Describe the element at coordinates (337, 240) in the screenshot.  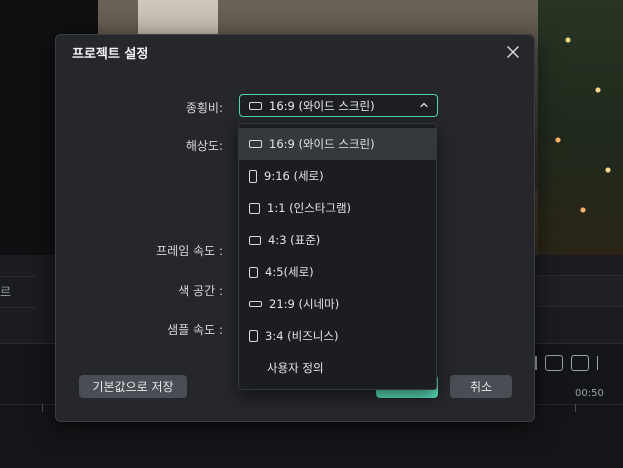
I see `option-4-3: 4:3 (표준)` at that location.